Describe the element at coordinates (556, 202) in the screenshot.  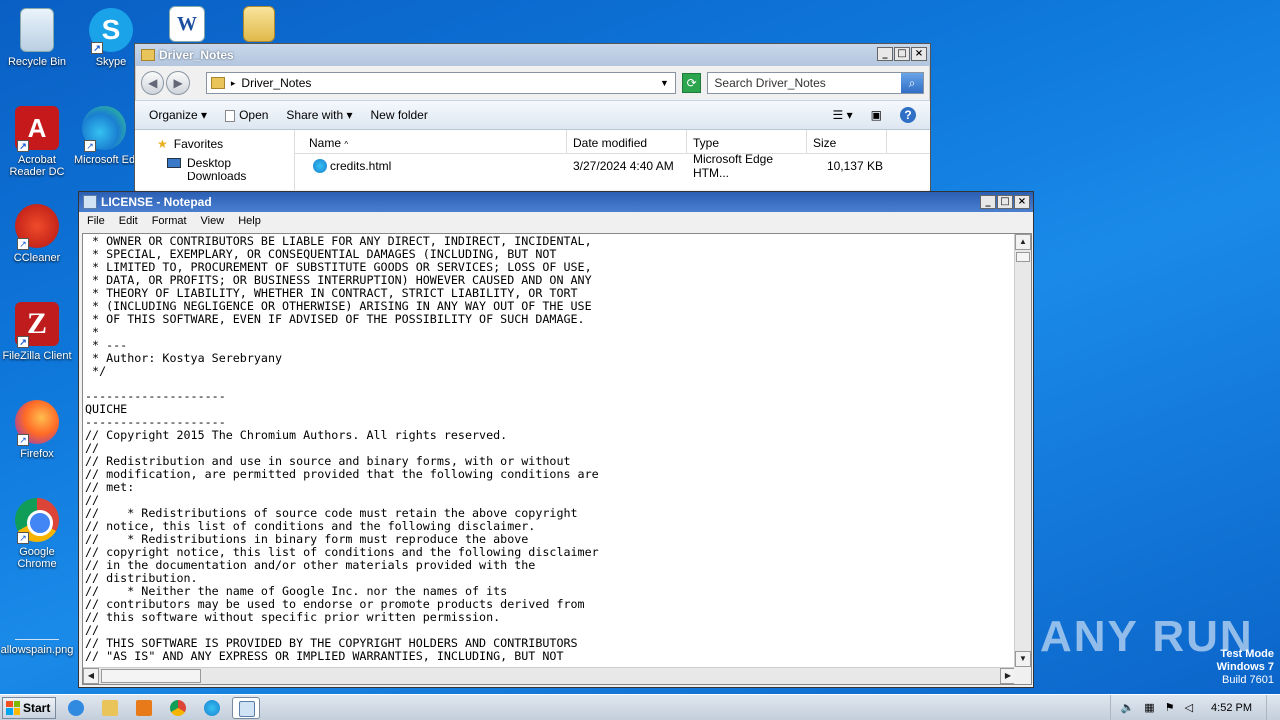
I see `notepad-title-bar: LICENSE - Notepad` at that location.